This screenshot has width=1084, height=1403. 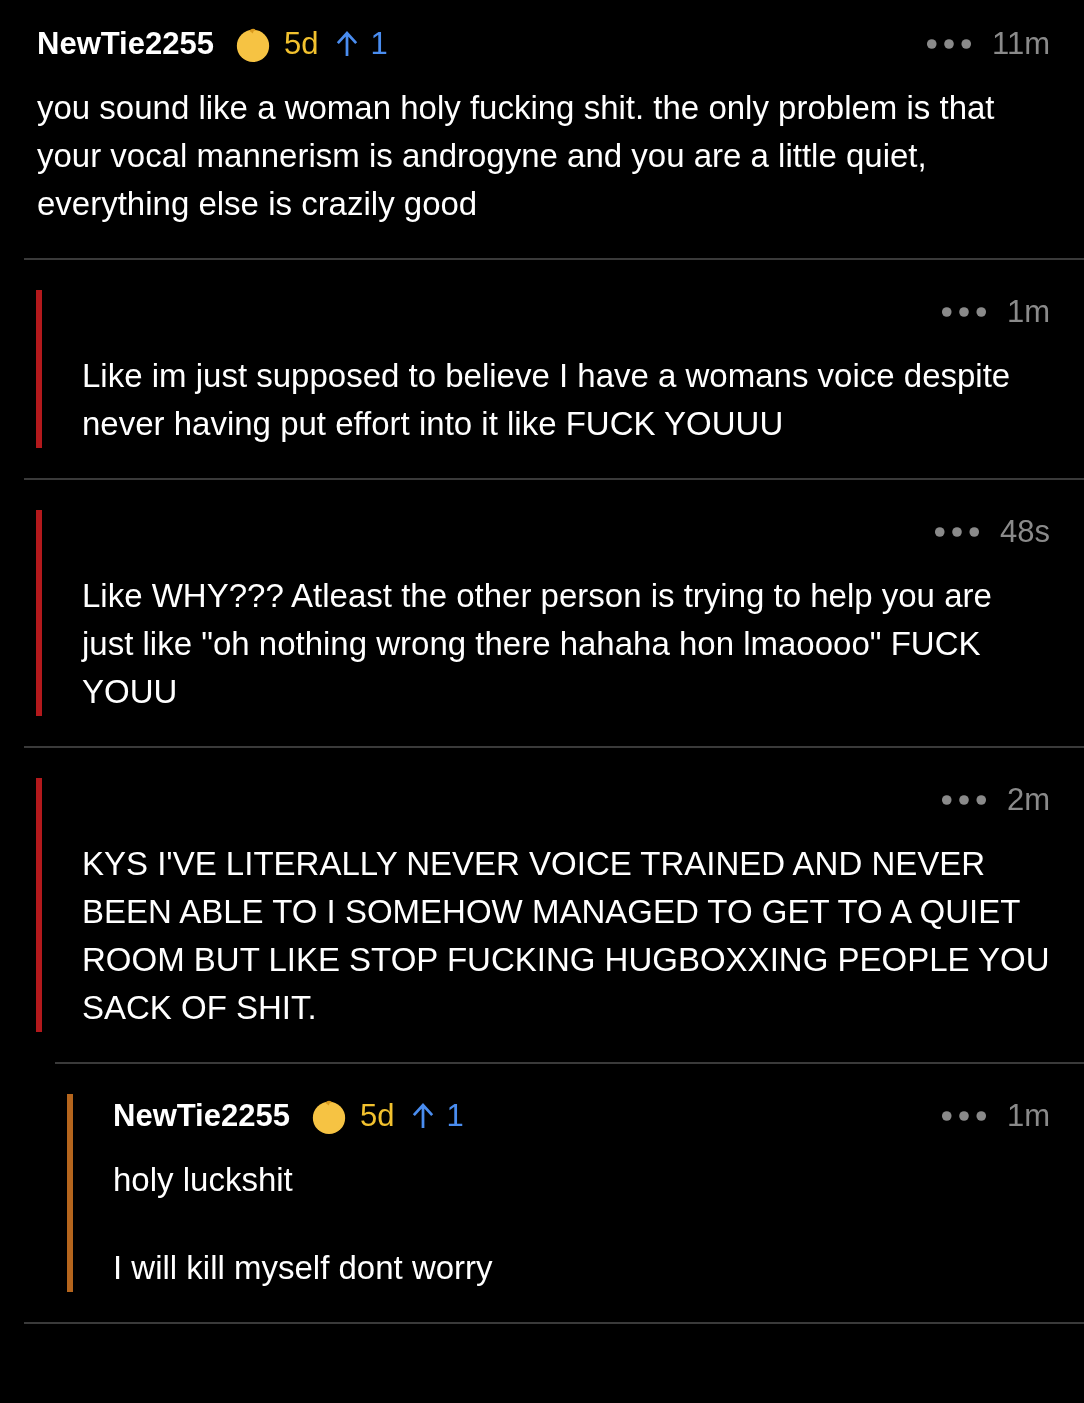 What do you see at coordinates (537, 644) in the screenshot?
I see `comment-text: Like WHY??? Atleast the other person is trying to help you are just like "oh nothing wrong there hahaha hon lmaoooo" FUCK YOUU` at bounding box center [537, 644].